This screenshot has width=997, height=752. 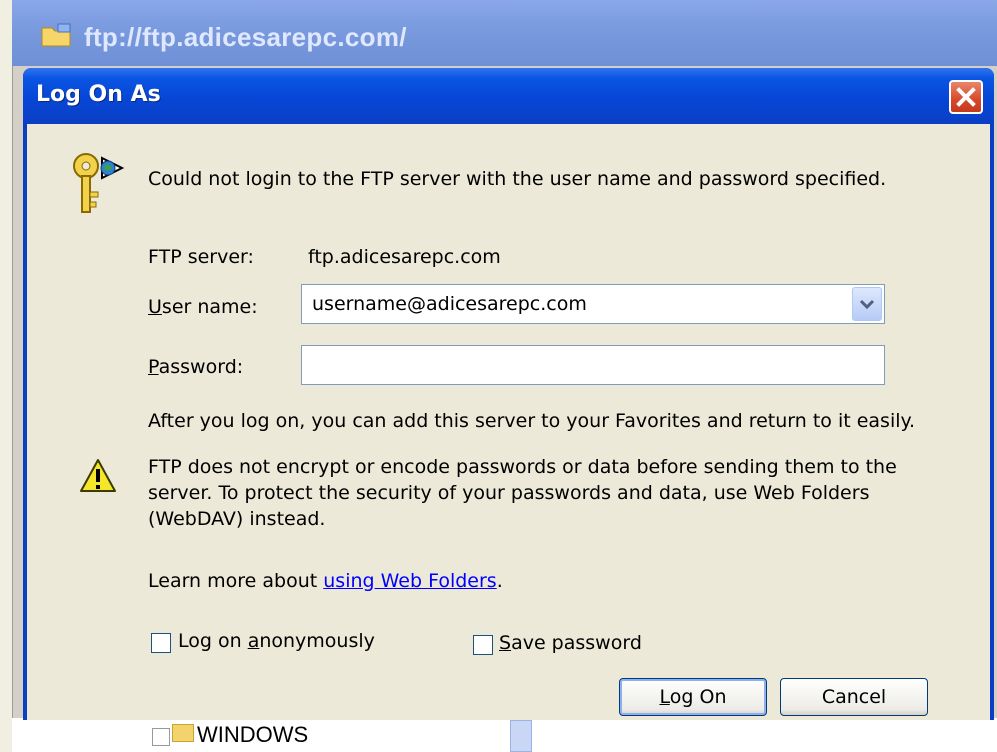 What do you see at coordinates (245, 37) in the screenshot?
I see `background-window-title: ftp://ftp.adicesarepc.com/` at bounding box center [245, 37].